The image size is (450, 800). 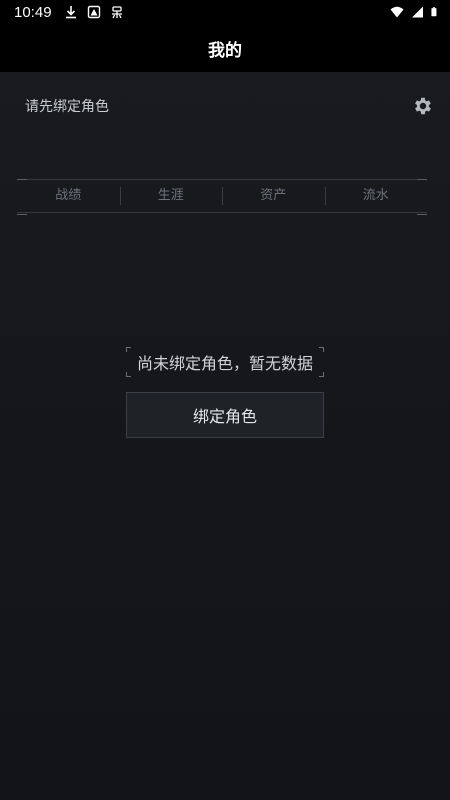 I want to click on tab-record: 战绩, so click(x=68, y=196).